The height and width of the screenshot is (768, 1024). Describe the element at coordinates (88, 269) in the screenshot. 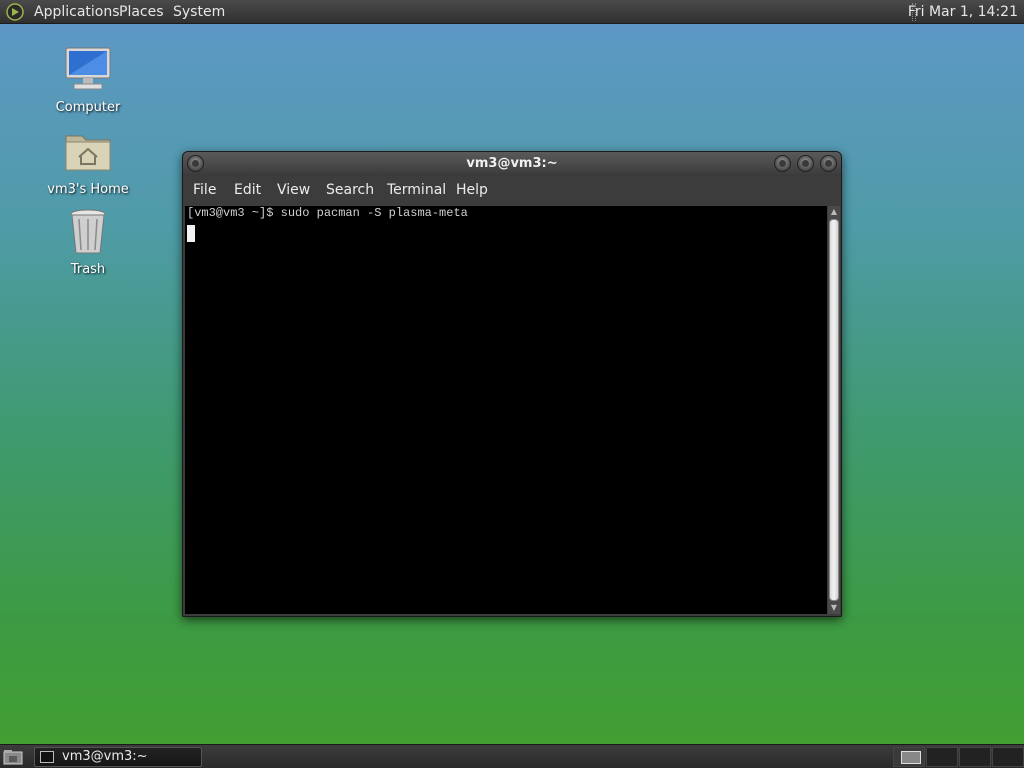

I see `desktop-icon-label: Trash` at that location.